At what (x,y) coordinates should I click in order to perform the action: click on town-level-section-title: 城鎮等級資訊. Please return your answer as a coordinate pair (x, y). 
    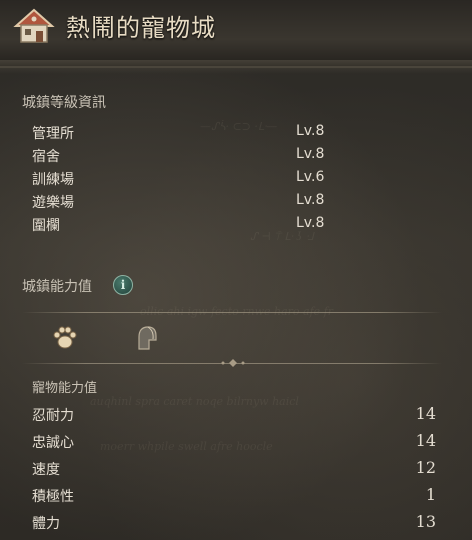
    Looking at the image, I should click on (64, 103).